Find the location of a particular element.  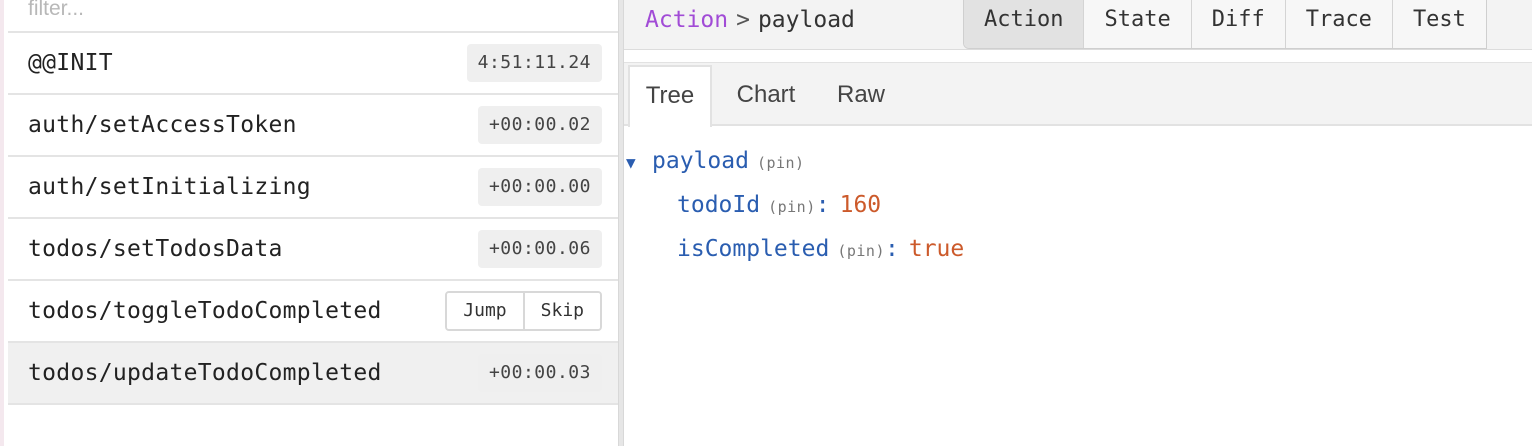

action-row-set-initializing: auth/setInitializing +00:00.00 is located at coordinates (315, 188).